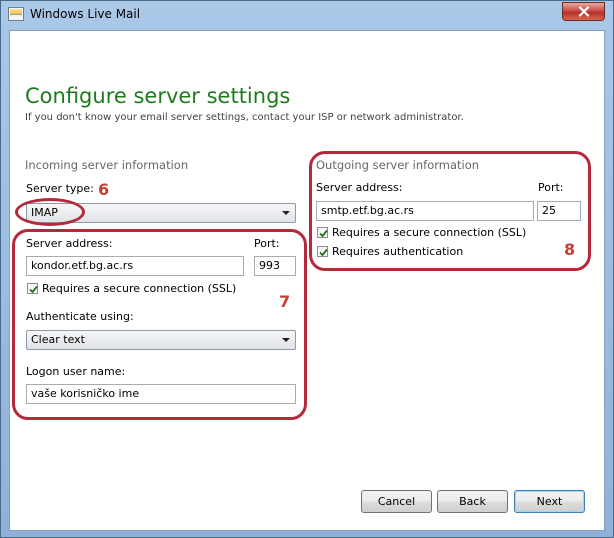 The height and width of the screenshot is (538, 614). What do you see at coordinates (107, 165) in the screenshot?
I see `incoming-section-label: Incoming server information` at bounding box center [107, 165].